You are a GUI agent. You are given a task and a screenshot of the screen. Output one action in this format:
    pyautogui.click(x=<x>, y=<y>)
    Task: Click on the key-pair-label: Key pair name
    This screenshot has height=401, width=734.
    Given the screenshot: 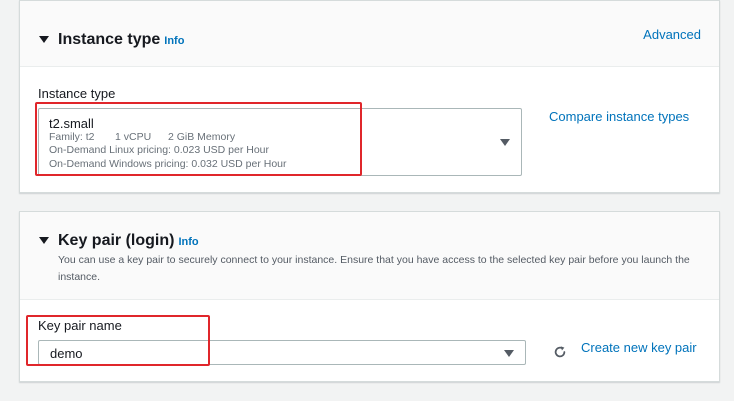 What is the action you would take?
    pyautogui.click(x=80, y=325)
    